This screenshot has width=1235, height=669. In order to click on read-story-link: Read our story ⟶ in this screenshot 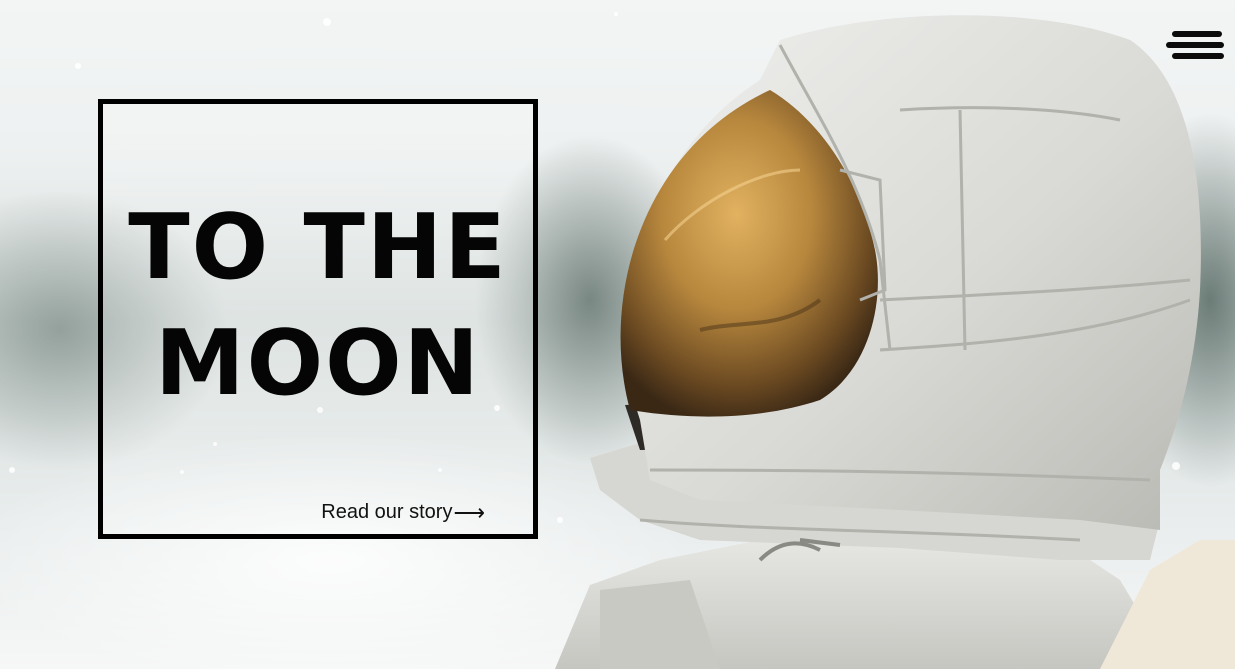, I will do `click(403, 512)`.